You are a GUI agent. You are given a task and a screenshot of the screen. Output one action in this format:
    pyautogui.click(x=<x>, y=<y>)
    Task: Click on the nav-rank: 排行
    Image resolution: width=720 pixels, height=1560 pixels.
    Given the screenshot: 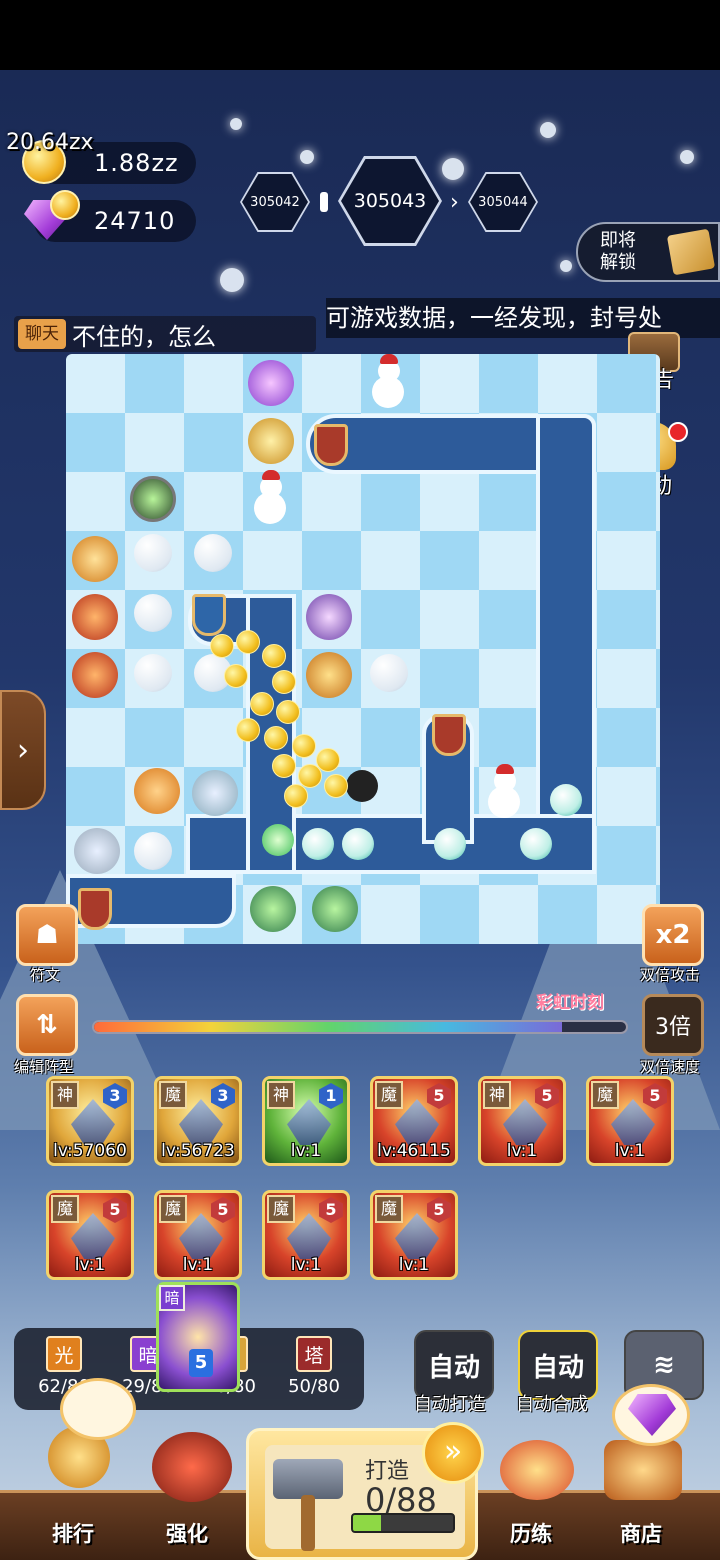 What is the action you would take?
    pyautogui.click(x=73, y=1533)
    